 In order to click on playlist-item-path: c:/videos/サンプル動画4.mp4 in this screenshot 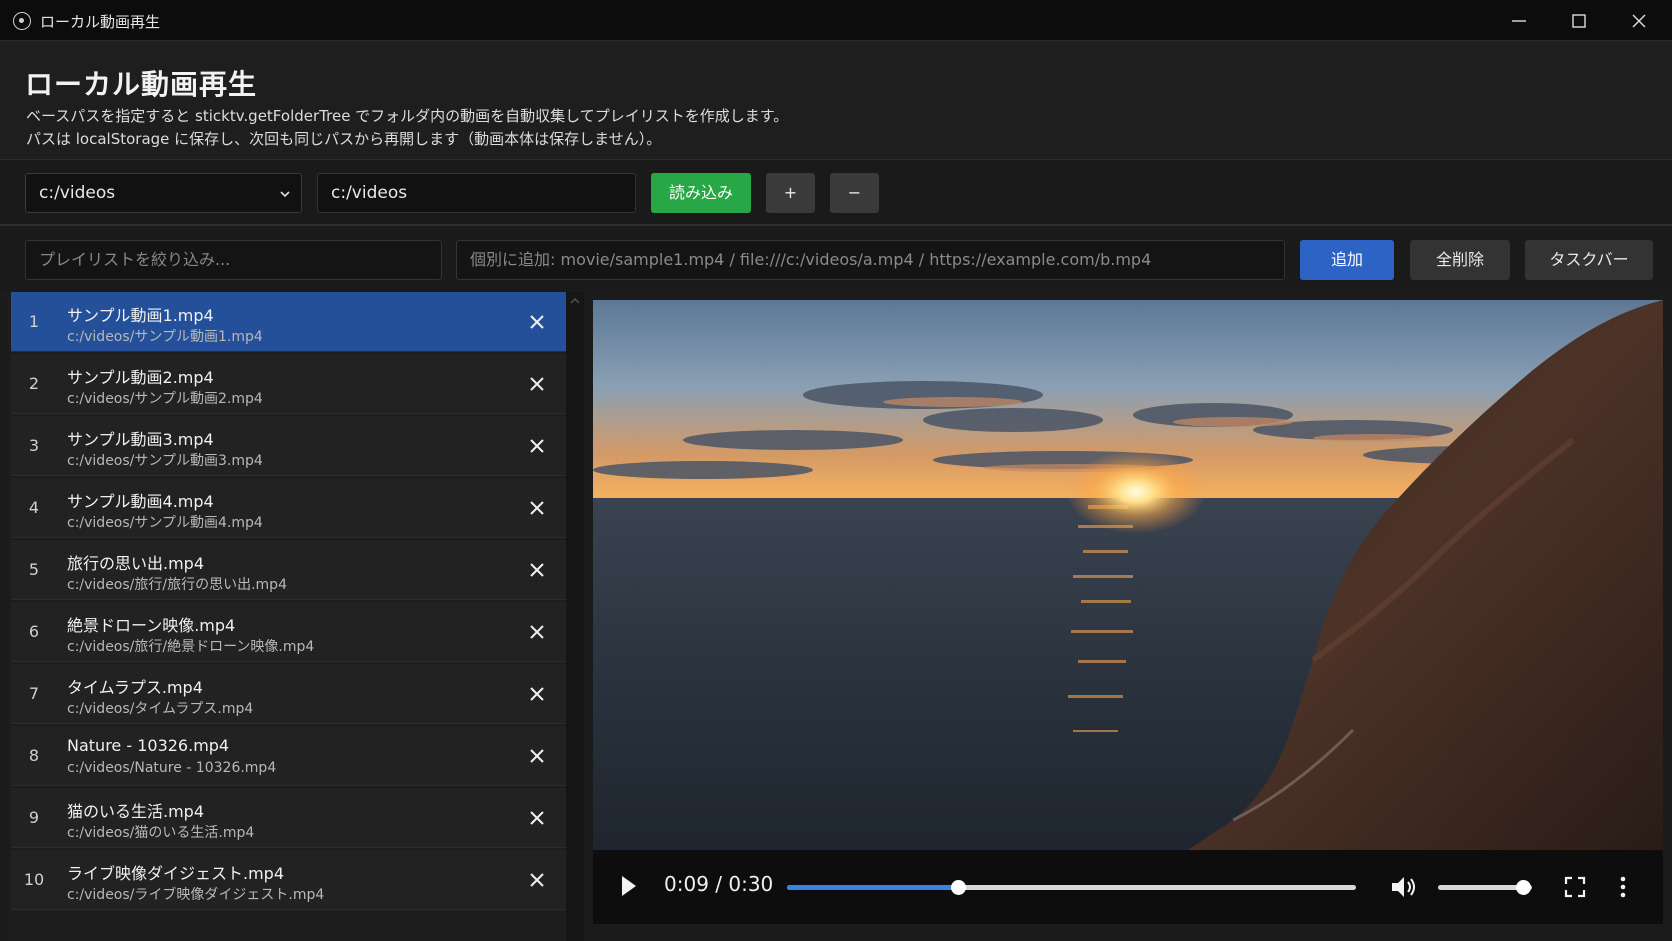, I will do `click(165, 523)`.